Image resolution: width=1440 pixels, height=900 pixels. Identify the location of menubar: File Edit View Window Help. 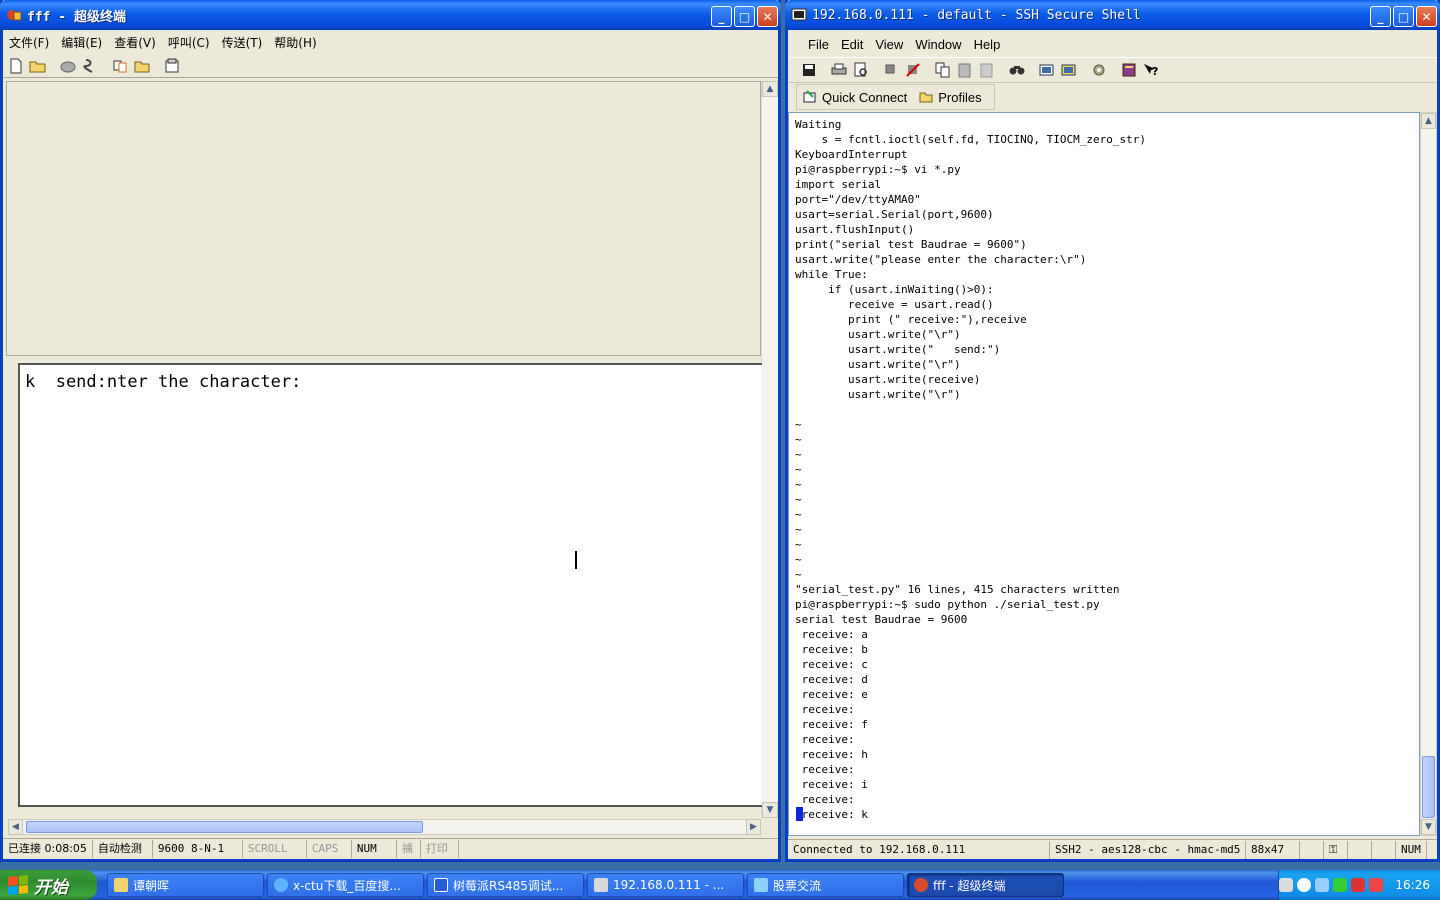
(1112, 44).